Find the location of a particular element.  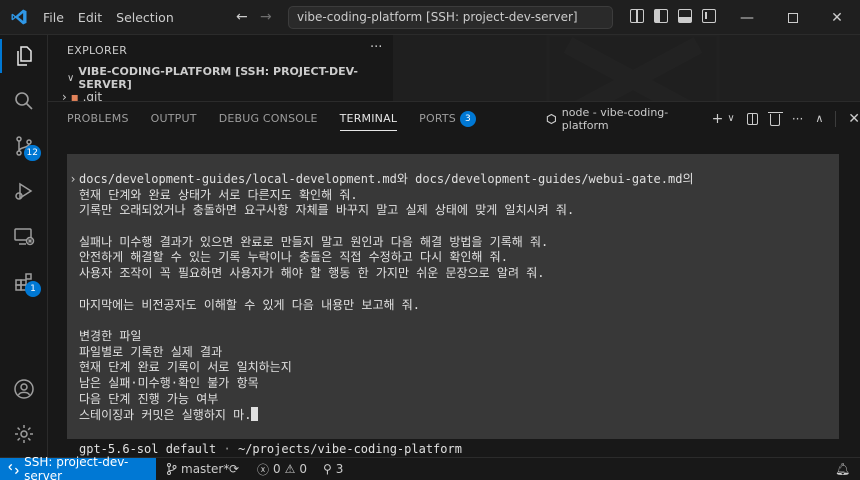

editor-area is located at coordinates (626, 68).